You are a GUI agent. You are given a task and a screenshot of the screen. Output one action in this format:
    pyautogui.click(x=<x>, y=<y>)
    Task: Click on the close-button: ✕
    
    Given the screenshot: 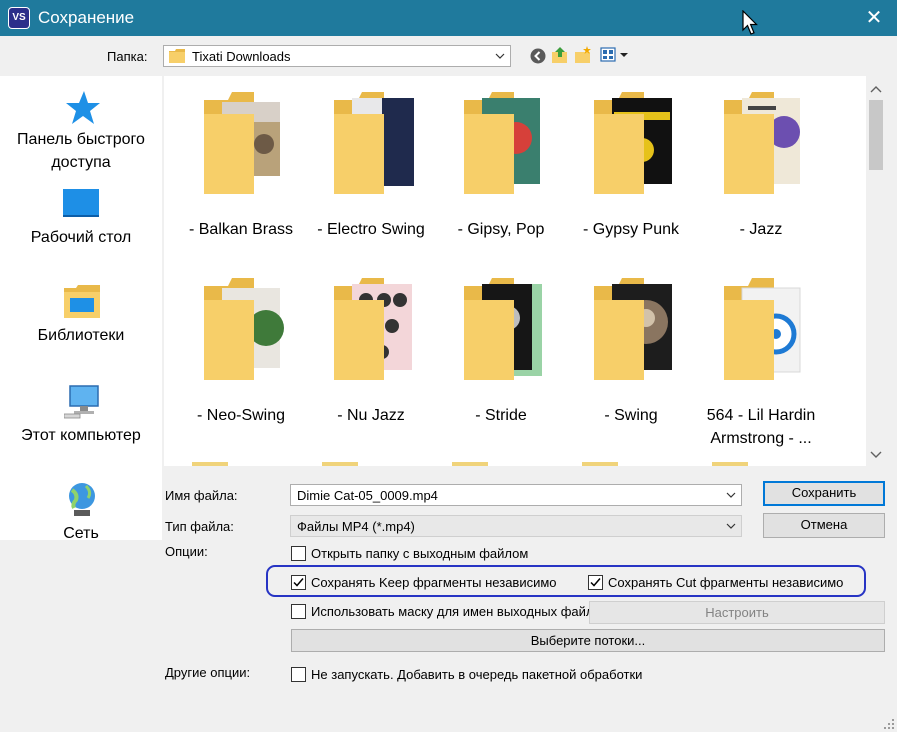 What is the action you would take?
    pyautogui.click(x=874, y=18)
    